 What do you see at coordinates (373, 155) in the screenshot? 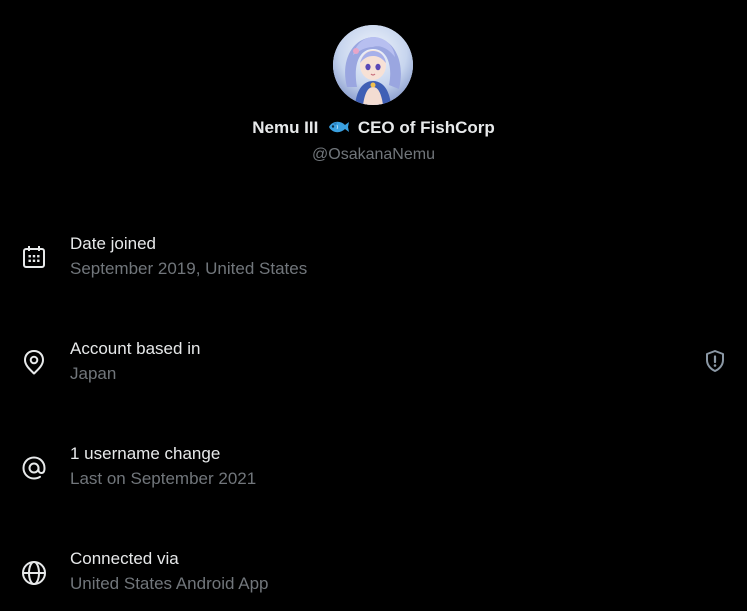
I see `user-handle: @OsakanaNemu` at bounding box center [373, 155].